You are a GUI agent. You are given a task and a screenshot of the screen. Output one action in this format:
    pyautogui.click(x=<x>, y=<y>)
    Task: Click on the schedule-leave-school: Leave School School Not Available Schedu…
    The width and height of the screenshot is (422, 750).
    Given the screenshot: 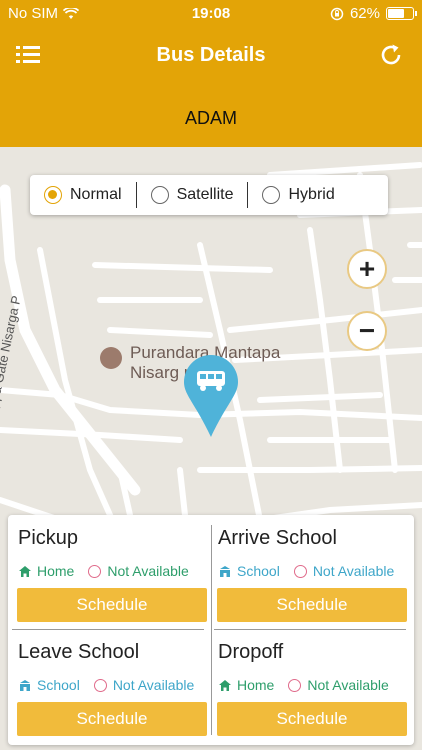 What is the action you would take?
    pyautogui.click(x=108, y=686)
    